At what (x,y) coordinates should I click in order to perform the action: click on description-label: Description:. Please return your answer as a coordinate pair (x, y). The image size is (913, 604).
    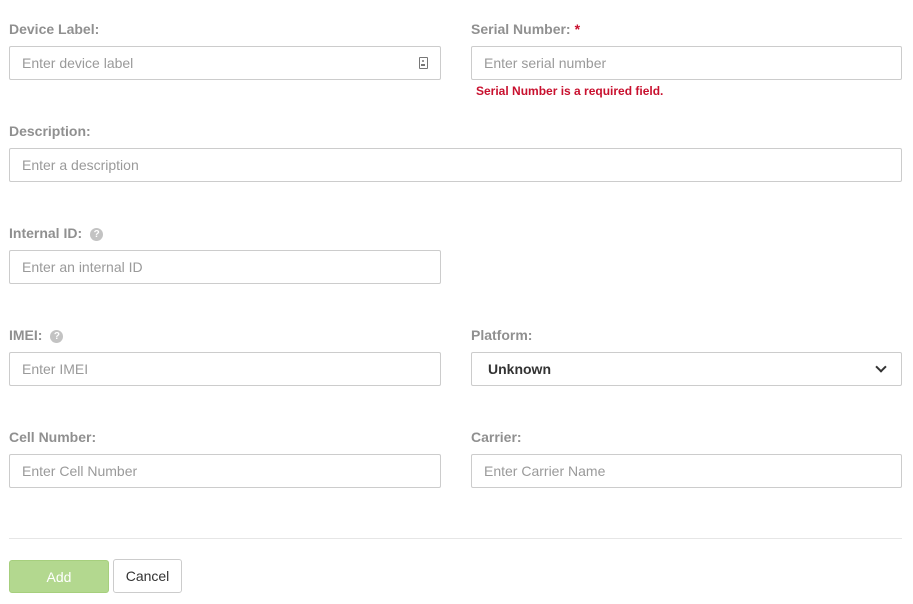
    Looking at the image, I should click on (50, 131).